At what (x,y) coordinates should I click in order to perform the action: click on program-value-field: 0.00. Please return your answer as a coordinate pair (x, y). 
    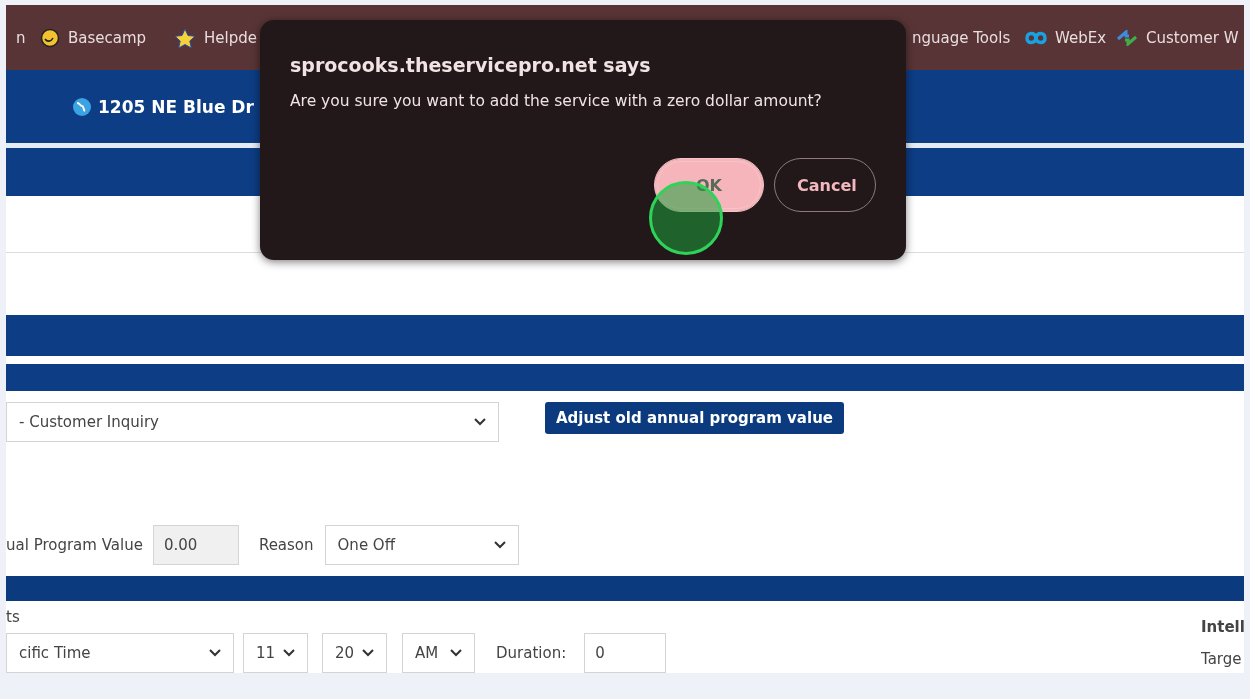
    Looking at the image, I should click on (195, 545).